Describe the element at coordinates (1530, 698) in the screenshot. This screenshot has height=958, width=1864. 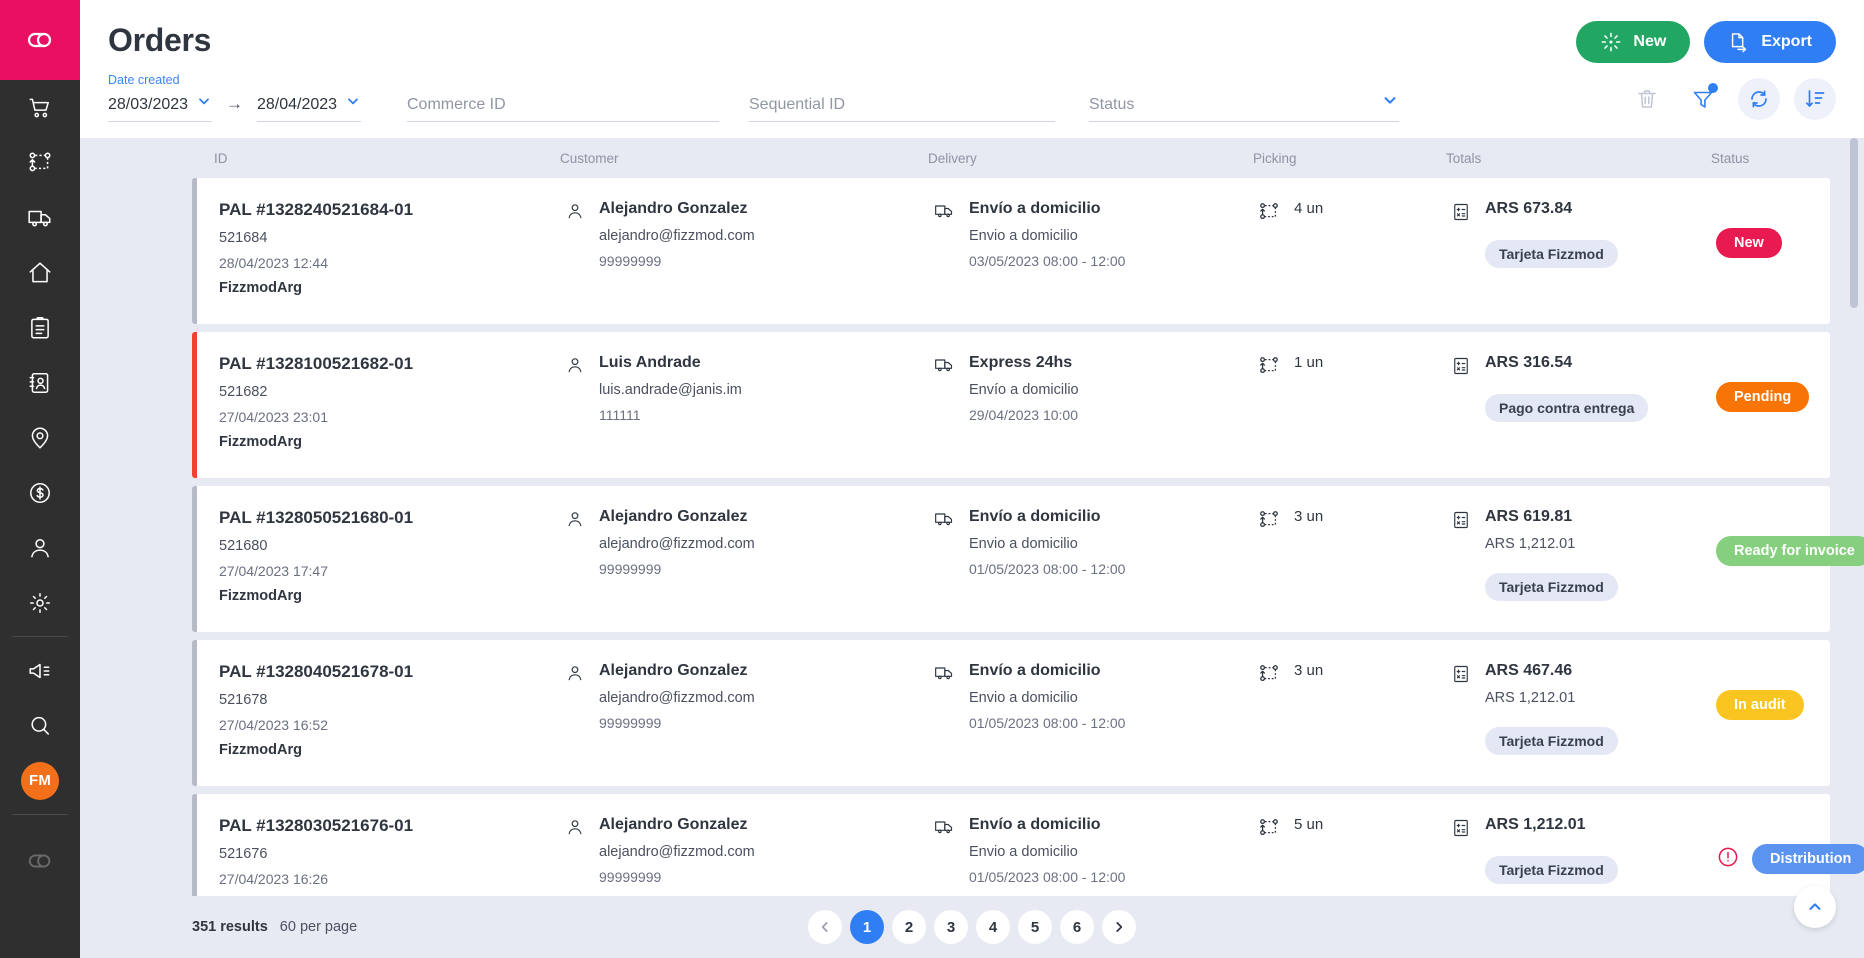
I see `row-total-secondary: ARS 1,212.01` at that location.